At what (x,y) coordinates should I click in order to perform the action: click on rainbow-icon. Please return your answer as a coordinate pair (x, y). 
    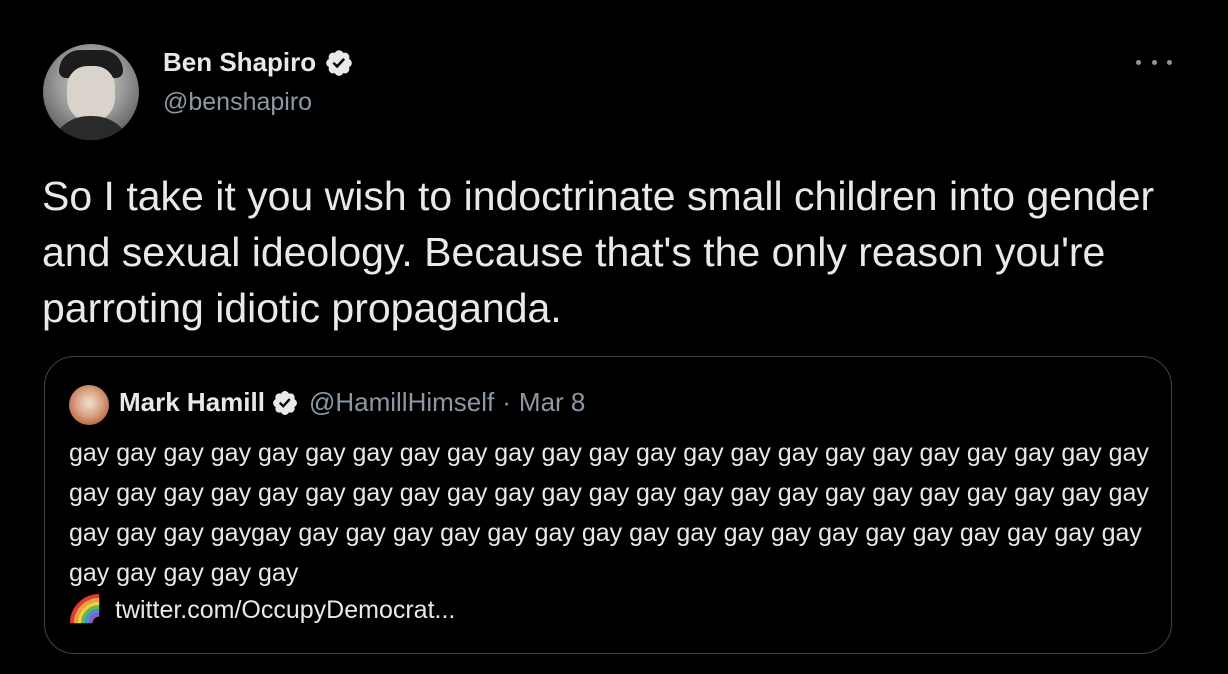
    Looking at the image, I should click on (84, 608).